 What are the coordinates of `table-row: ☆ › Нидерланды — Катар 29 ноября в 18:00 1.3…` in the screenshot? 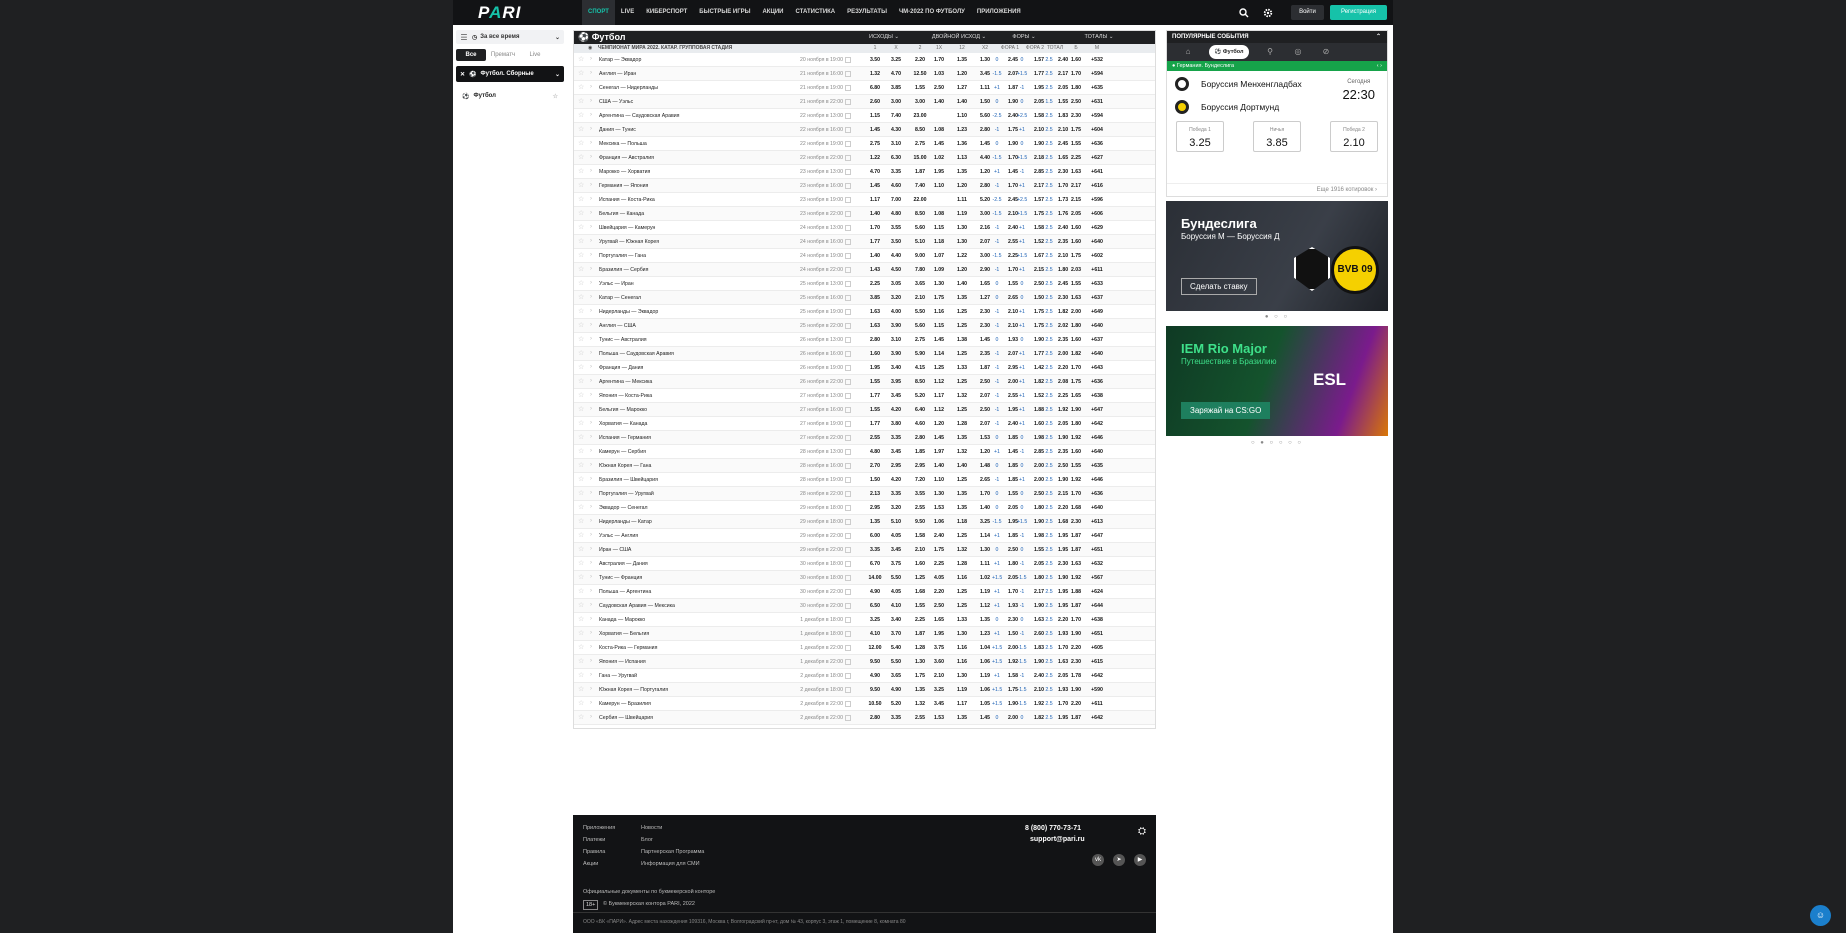 It's located at (864, 522).